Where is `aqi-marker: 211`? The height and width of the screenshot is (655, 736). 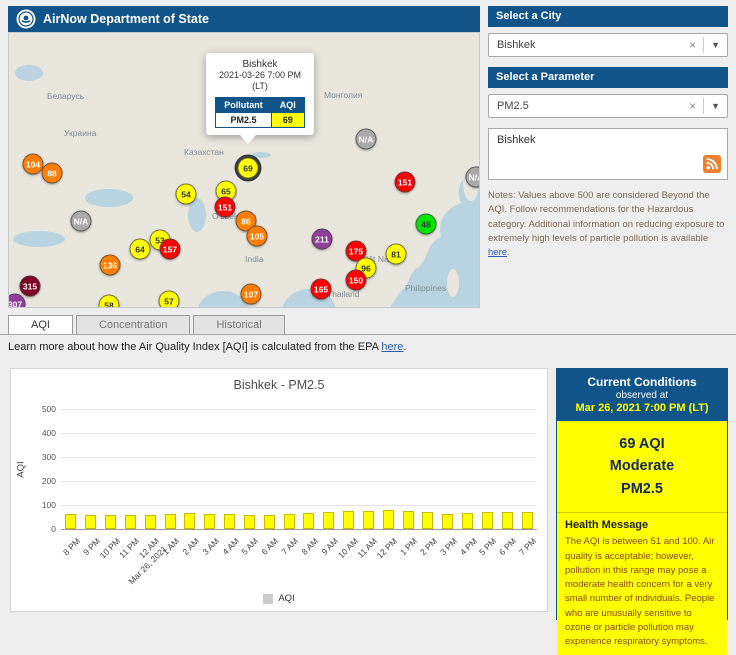 aqi-marker: 211 is located at coordinates (322, 239).